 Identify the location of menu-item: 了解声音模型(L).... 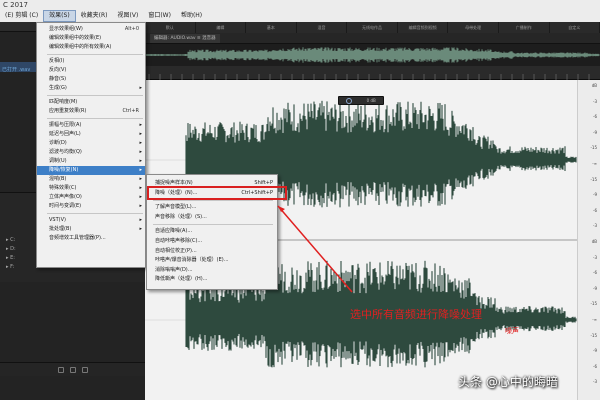
(212, 207).